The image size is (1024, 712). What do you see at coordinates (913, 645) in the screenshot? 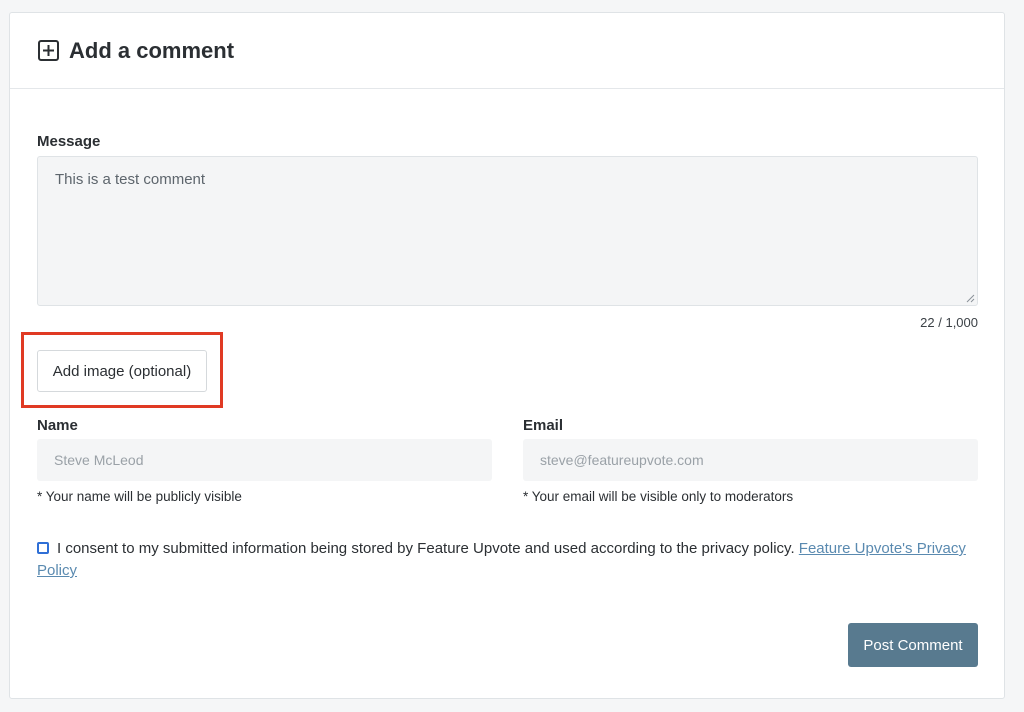
I see `post-comment-button: Post Comment` at bounding box center [913, 645].